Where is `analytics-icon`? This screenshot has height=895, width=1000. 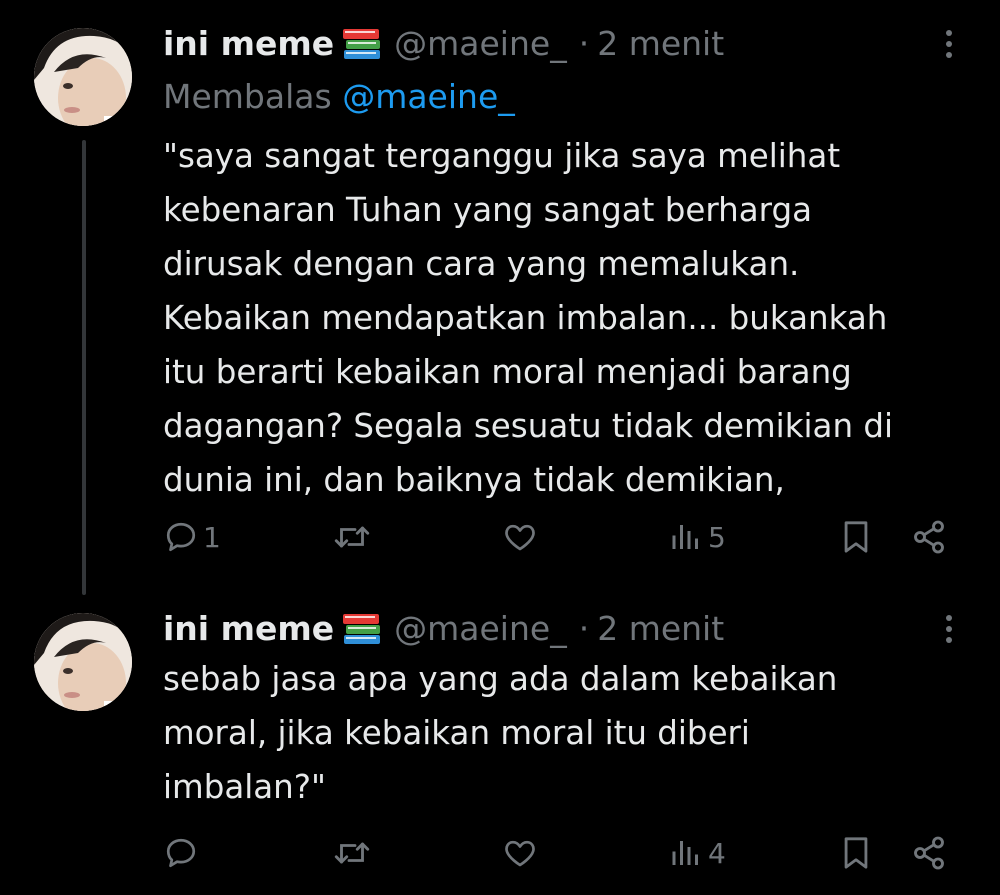
analytics-icon is located at coordinates (685, 853).